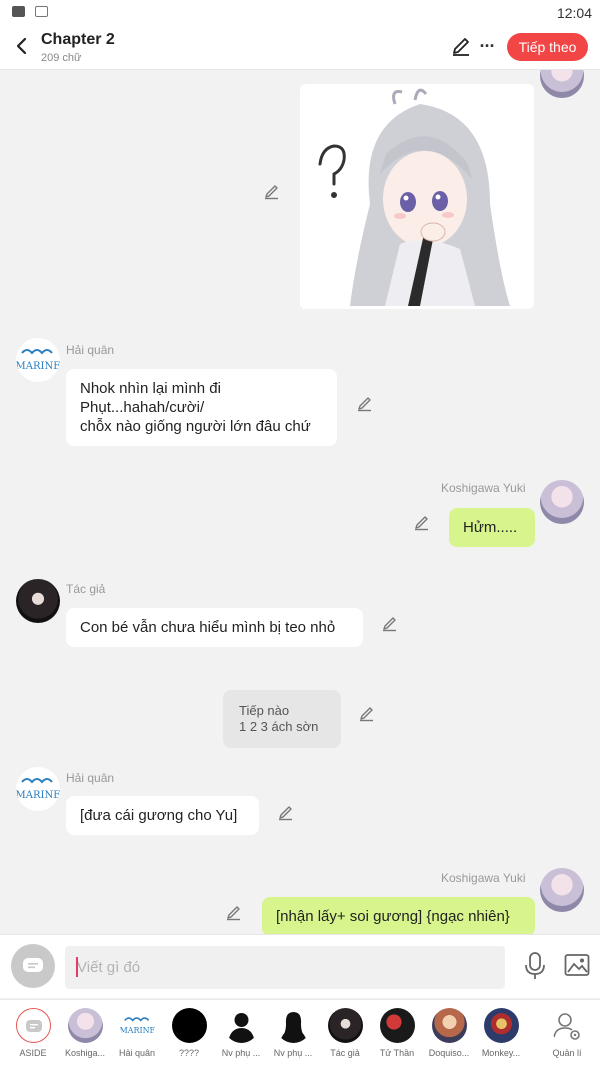 The image size is (600, 1067). I want to click on chat-bubble-icon, so click(33, 965).